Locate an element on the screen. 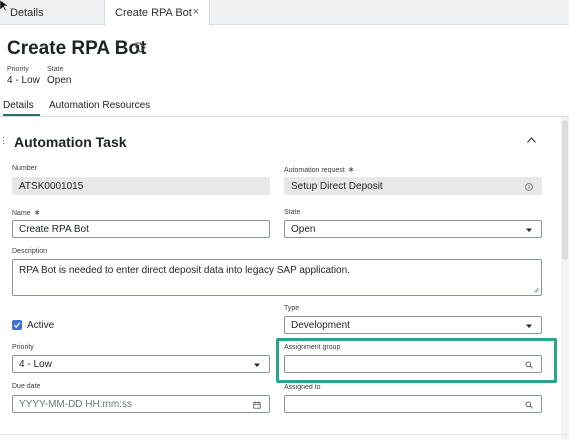 Image resolution: width=569 pixels, height=440 pixels. priority-select: 4 - Low is located at coordinates (141, 364).